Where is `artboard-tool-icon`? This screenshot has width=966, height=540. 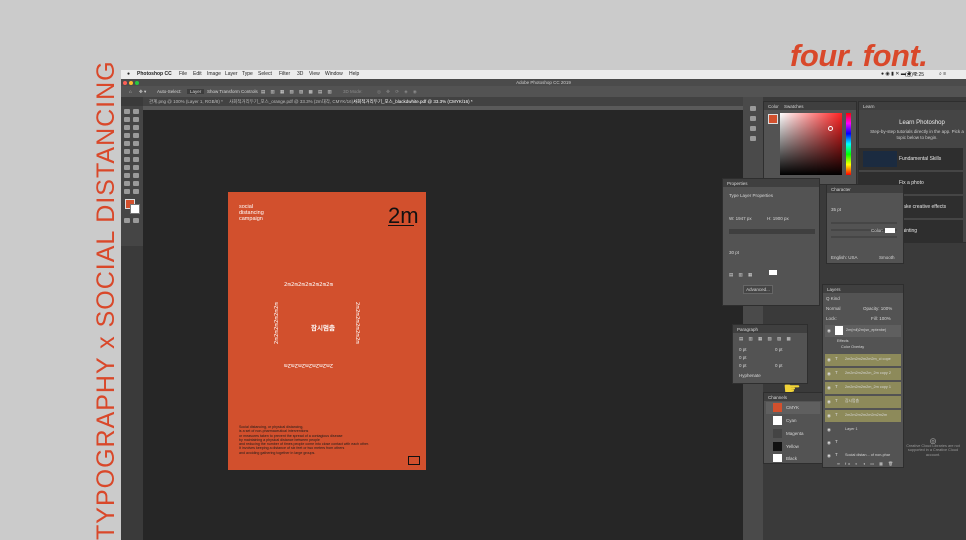
artboard-tool-icon is located at coordinates (136, 111).